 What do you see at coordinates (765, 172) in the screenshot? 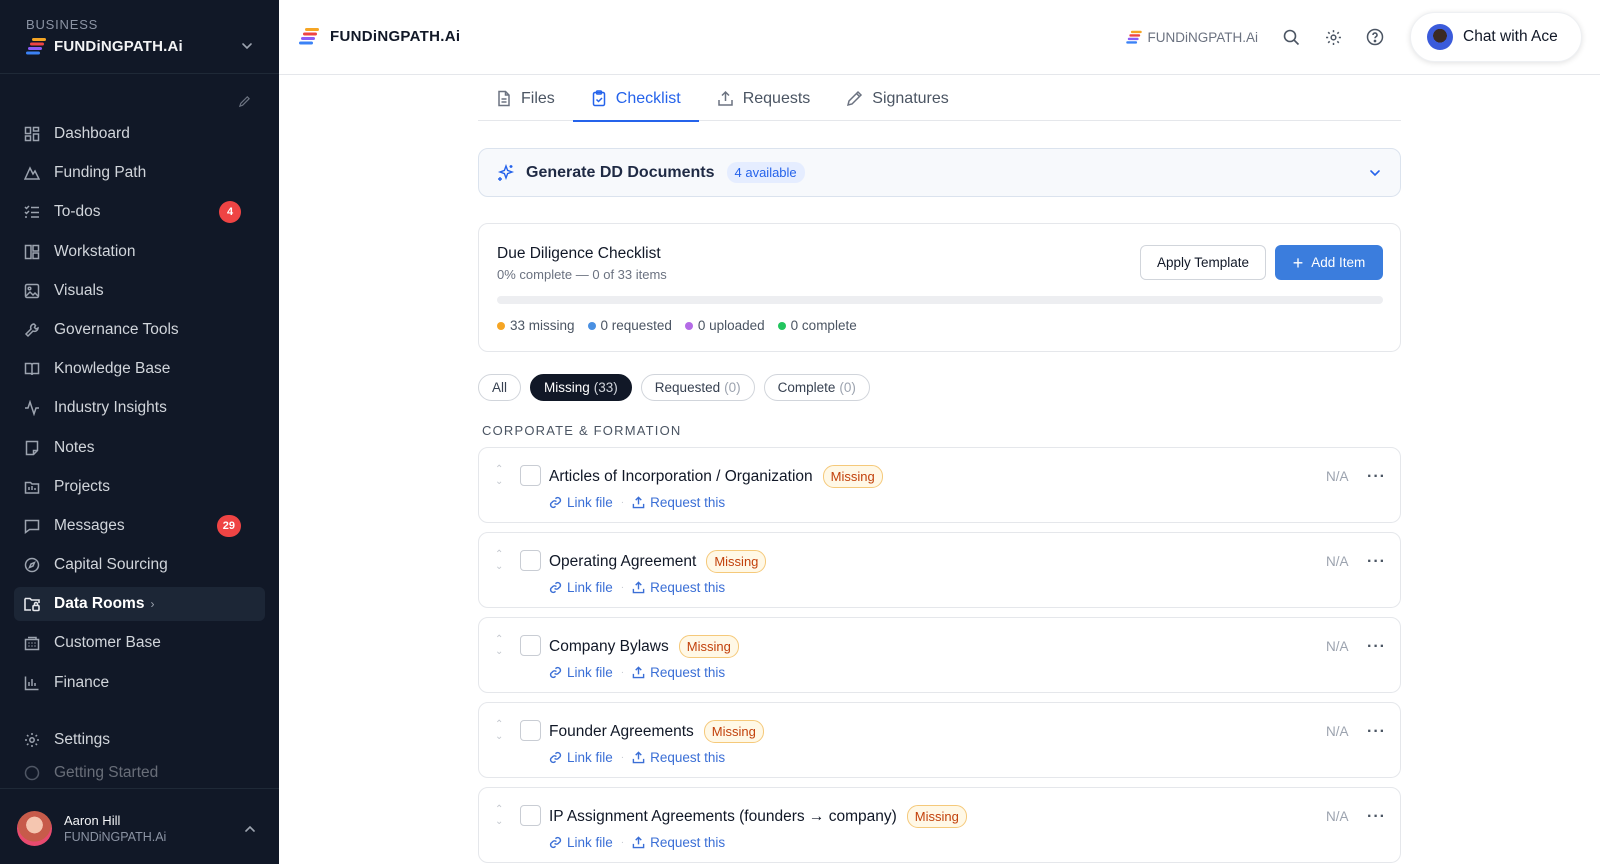
I see `available-count-badge: 4 available` at bounding box center [765, 172].